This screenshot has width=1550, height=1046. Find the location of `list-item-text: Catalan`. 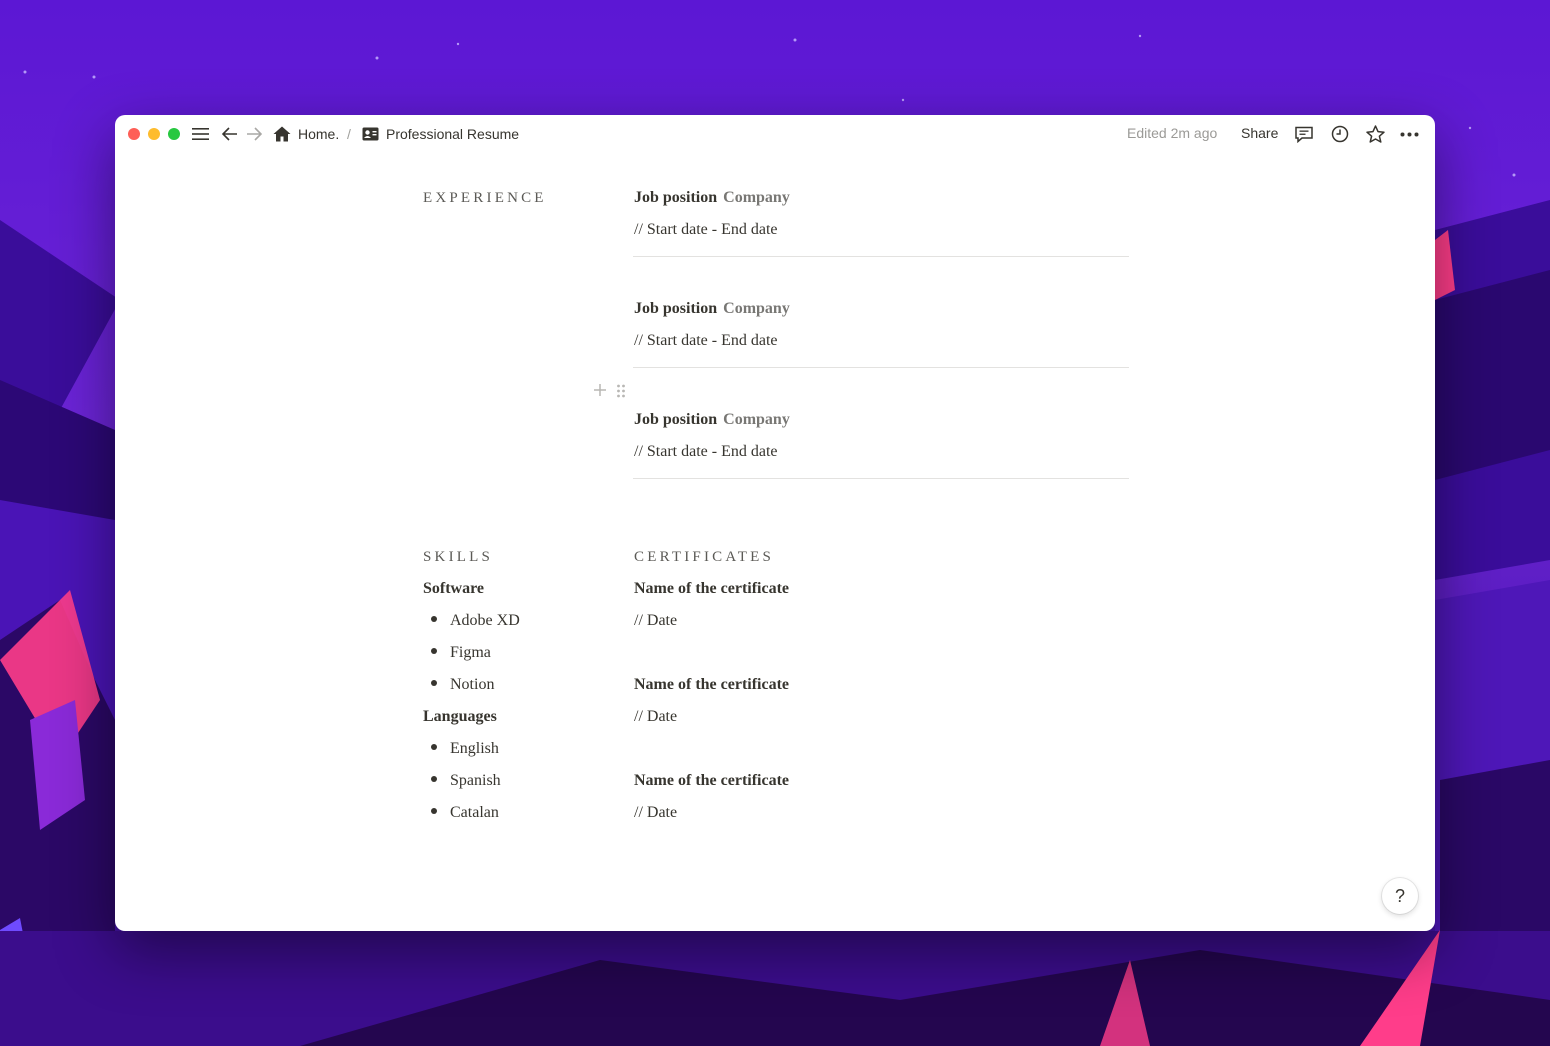

list-item-text: Catalan is located at coordinates (474, 812).